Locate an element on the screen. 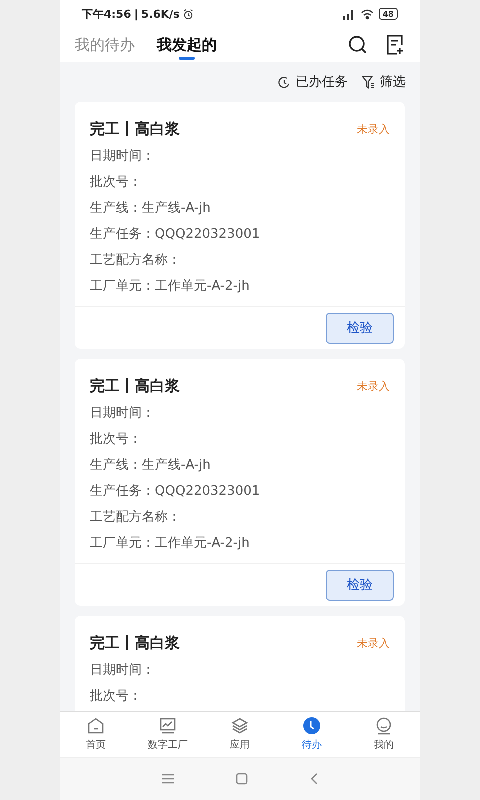  battery-icon: 48 is located at coordinates (388, 14).